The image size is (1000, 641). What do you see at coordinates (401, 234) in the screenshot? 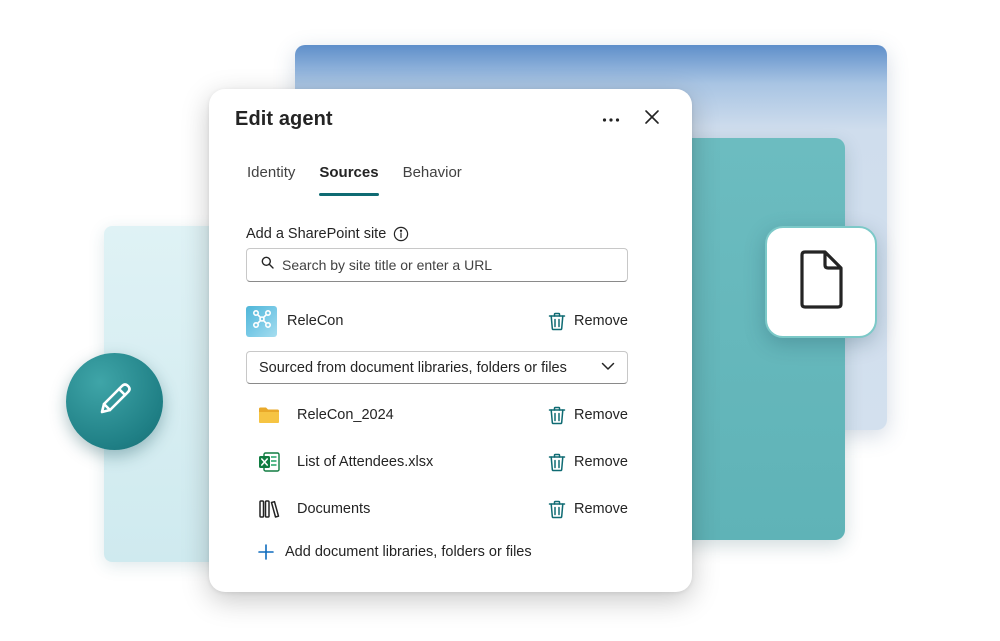
I see `info-icon` at bounding box center [401, 234].